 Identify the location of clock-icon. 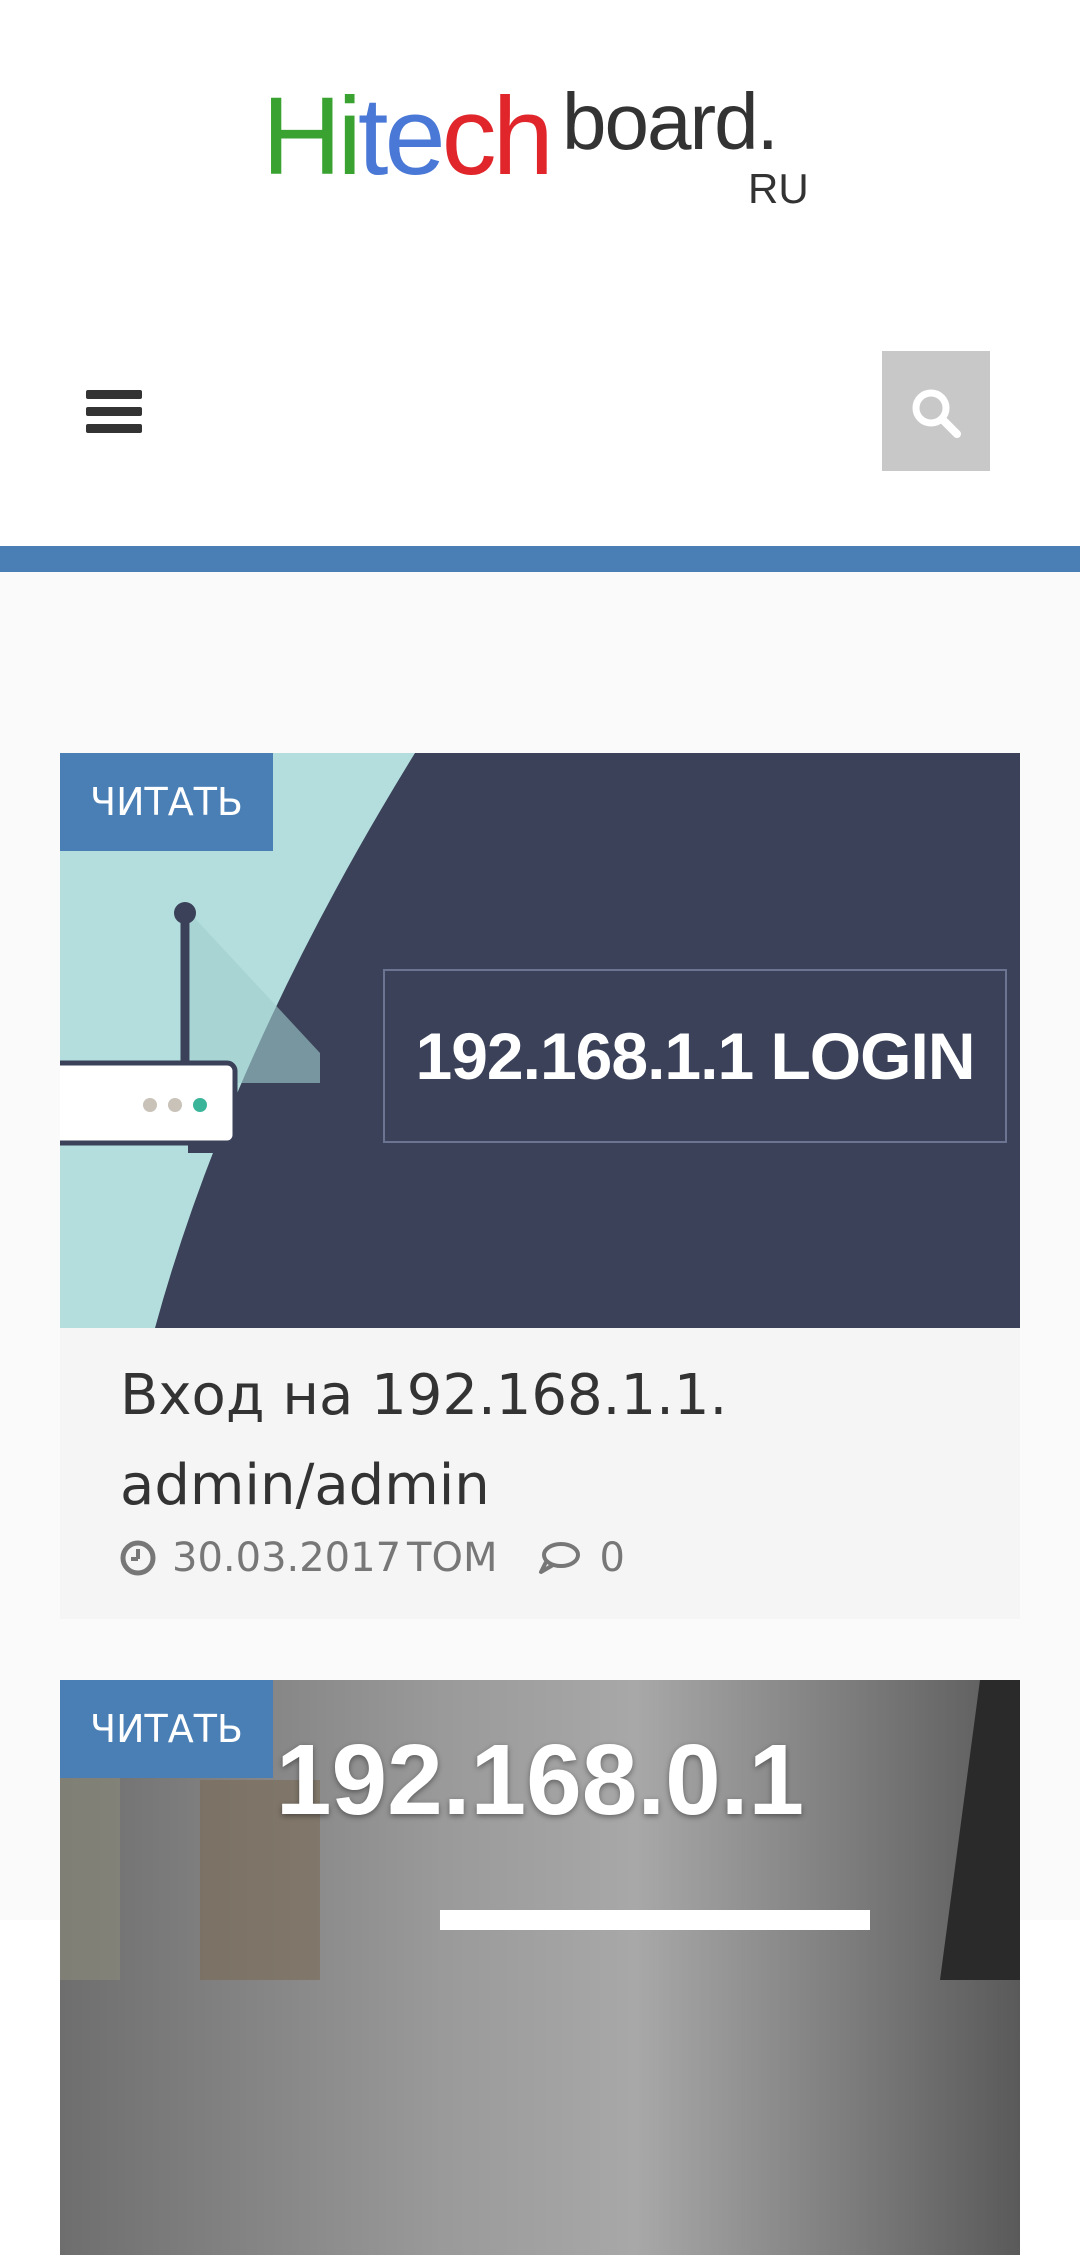
(138, 1558).